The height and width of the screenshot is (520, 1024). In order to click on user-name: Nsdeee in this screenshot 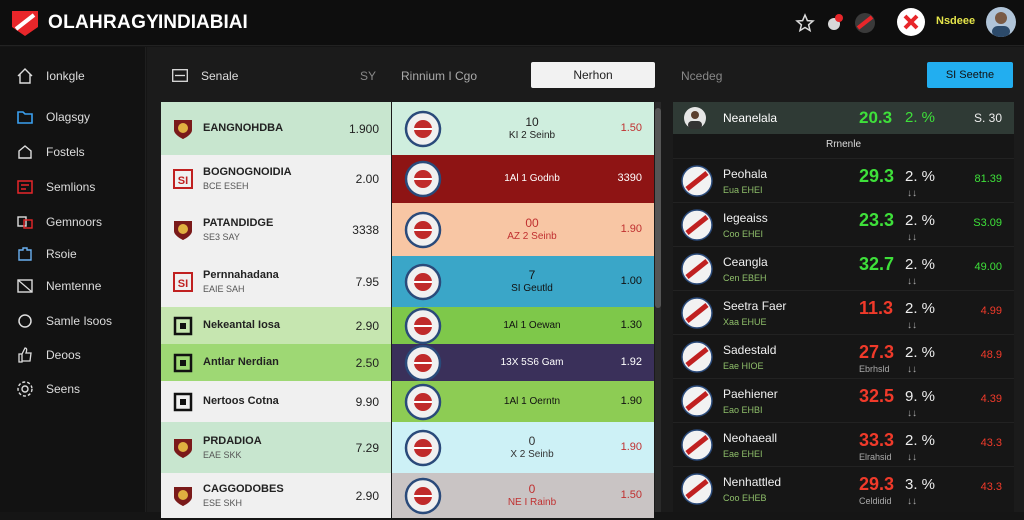, I will do `click(955, 21)`.